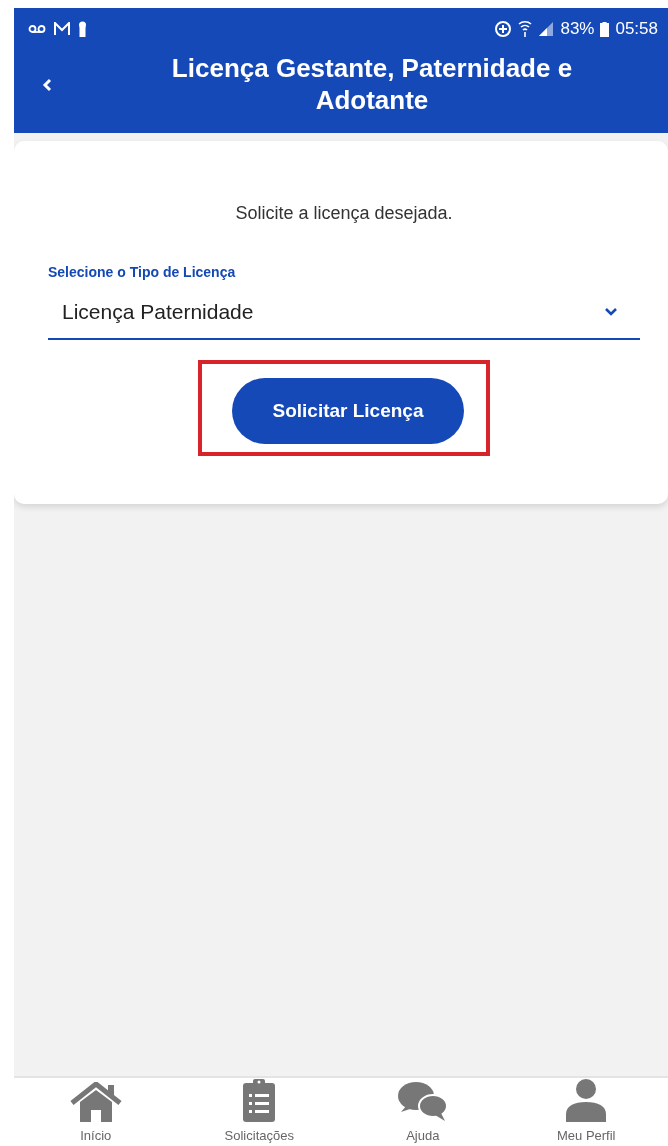 The height and width of the screenshot is (1146, 668). What do you see at coordinates (605, 29) in the screenshot?
I see `battery-icon` at bounding box center [605, 29].